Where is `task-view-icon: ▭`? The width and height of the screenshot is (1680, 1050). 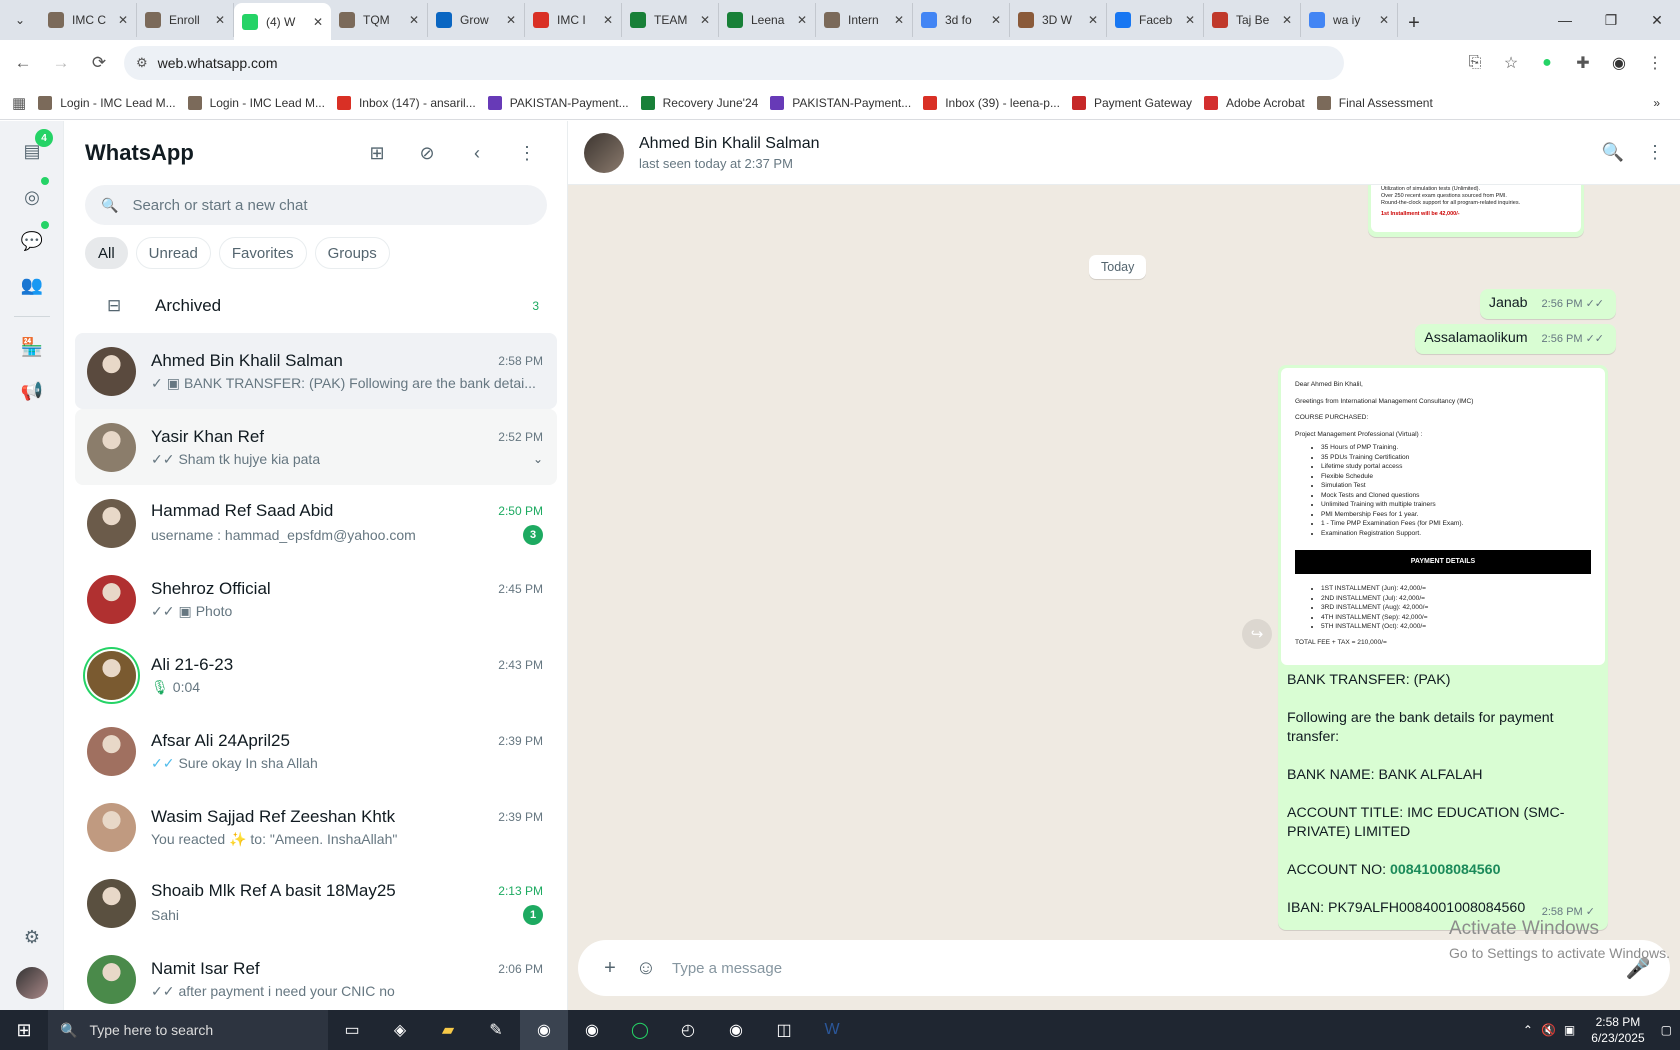 task-view-icon: ▭ is located at coordinates (352, 1030).